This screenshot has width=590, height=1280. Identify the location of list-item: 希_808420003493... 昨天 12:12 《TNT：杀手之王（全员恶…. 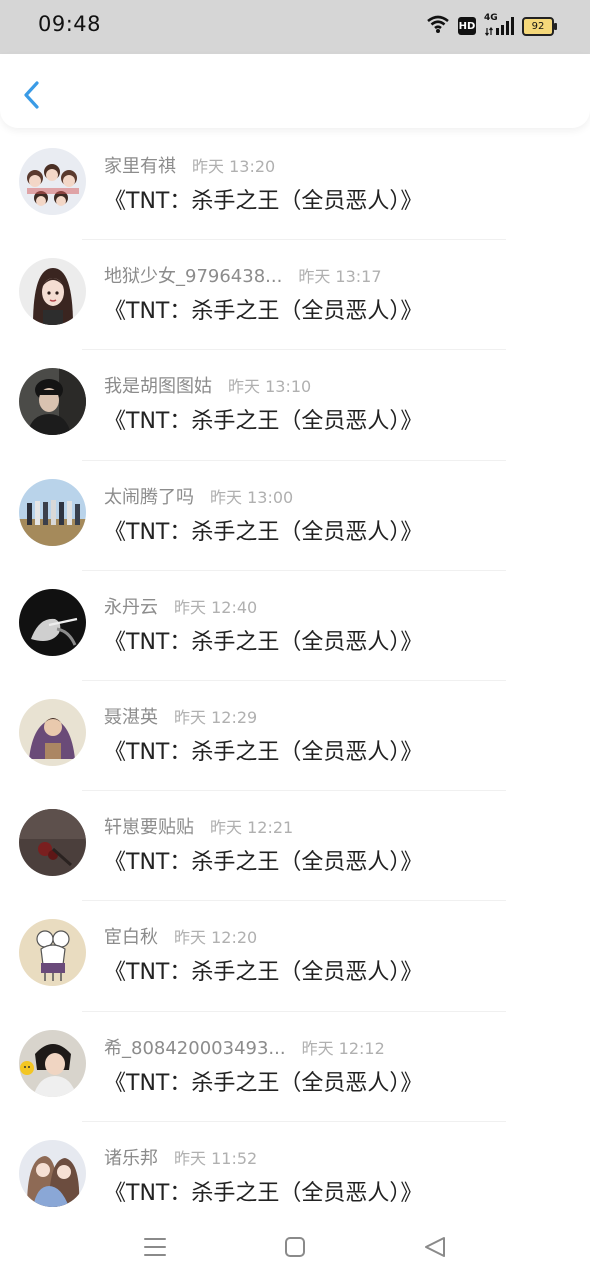
(295, 1067).